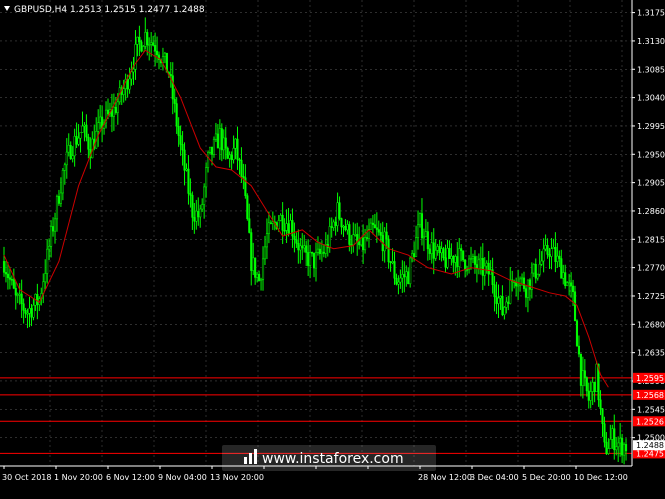  Describe the element at coordinates (546, 477) in the screenshot. I see `time-tick-label: 5 Dec 20:00` at that location.